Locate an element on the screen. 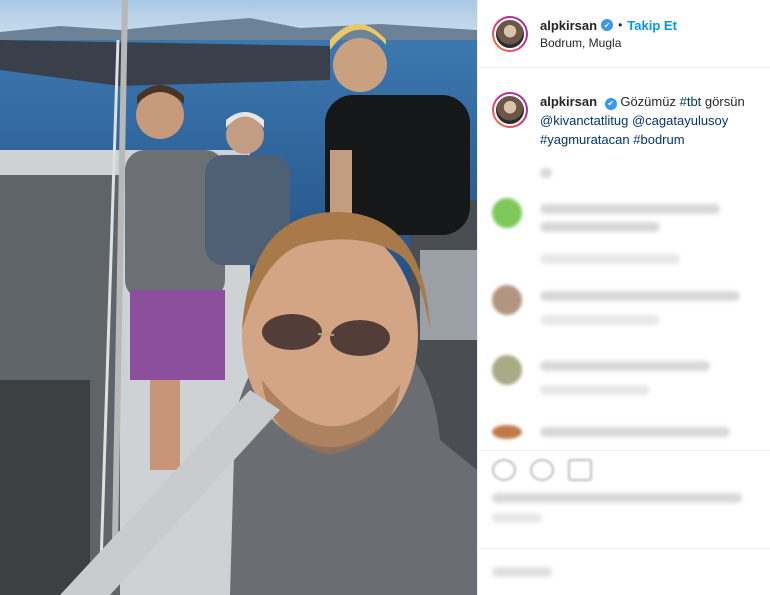 This screenshot has height=595, width=770. post-actions is located at coordinates (624, 490).